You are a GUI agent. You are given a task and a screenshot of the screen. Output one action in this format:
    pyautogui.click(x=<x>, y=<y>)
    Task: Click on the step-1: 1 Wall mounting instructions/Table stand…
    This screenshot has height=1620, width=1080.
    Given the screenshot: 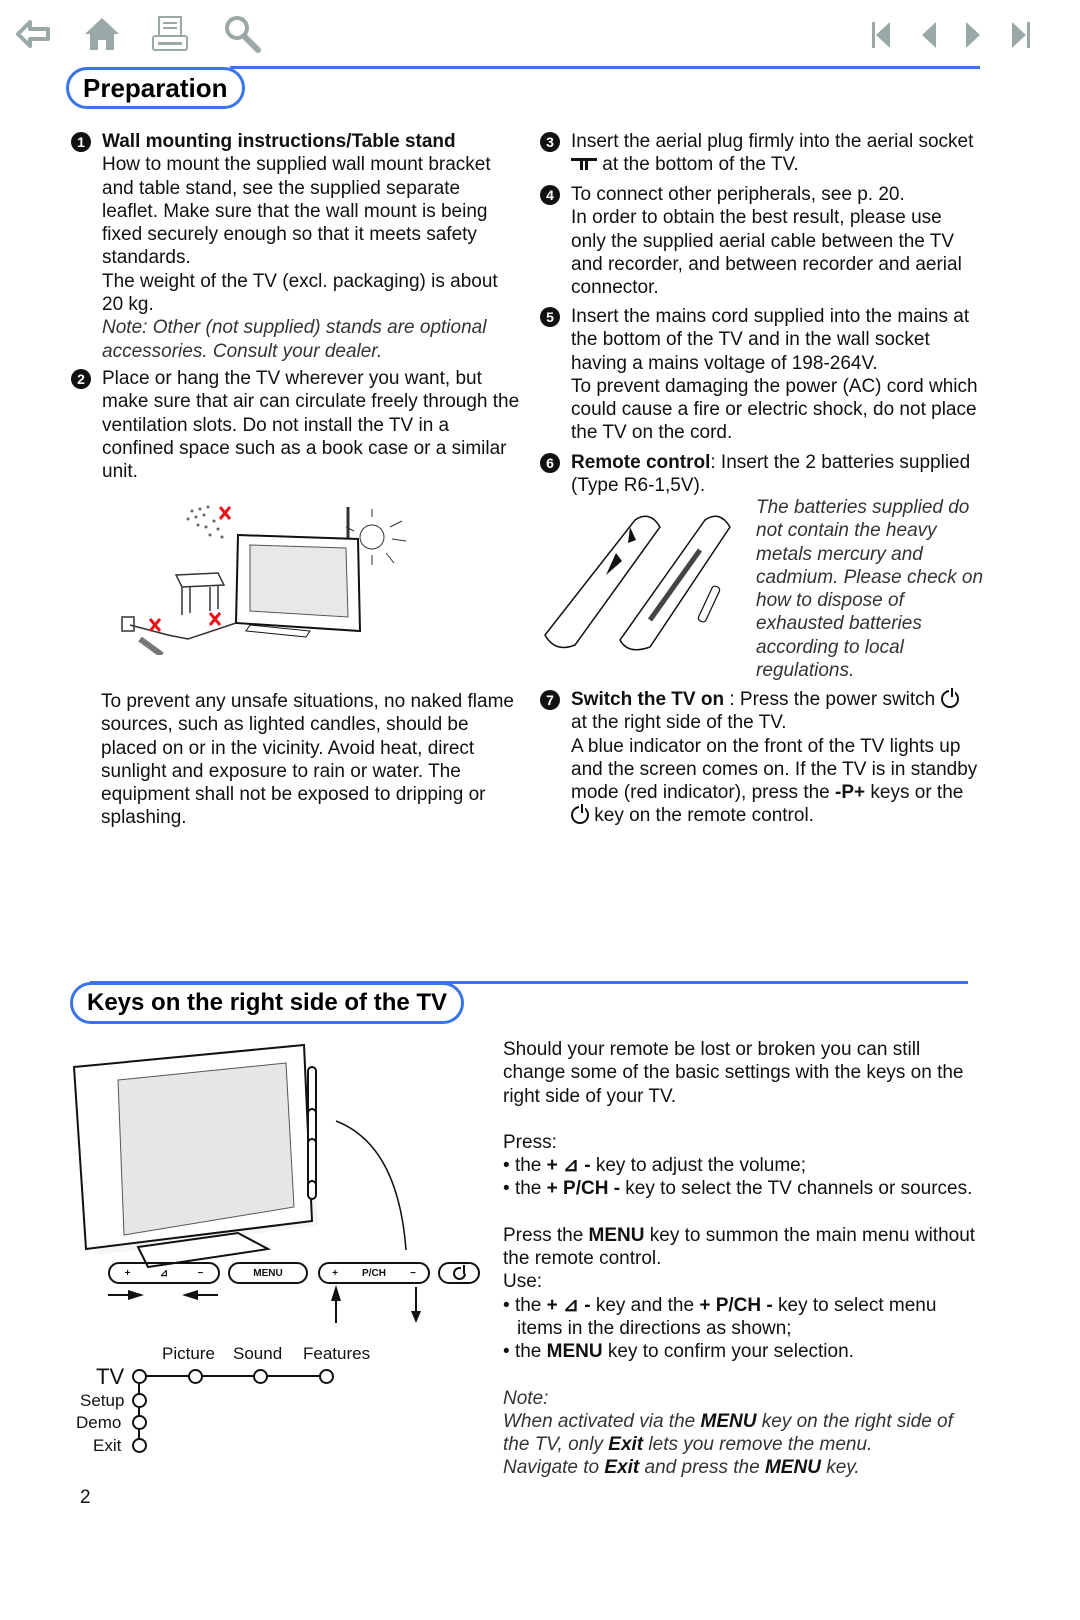 What is the action you would take?
    pyautogui.click(x=296, y=246)
    